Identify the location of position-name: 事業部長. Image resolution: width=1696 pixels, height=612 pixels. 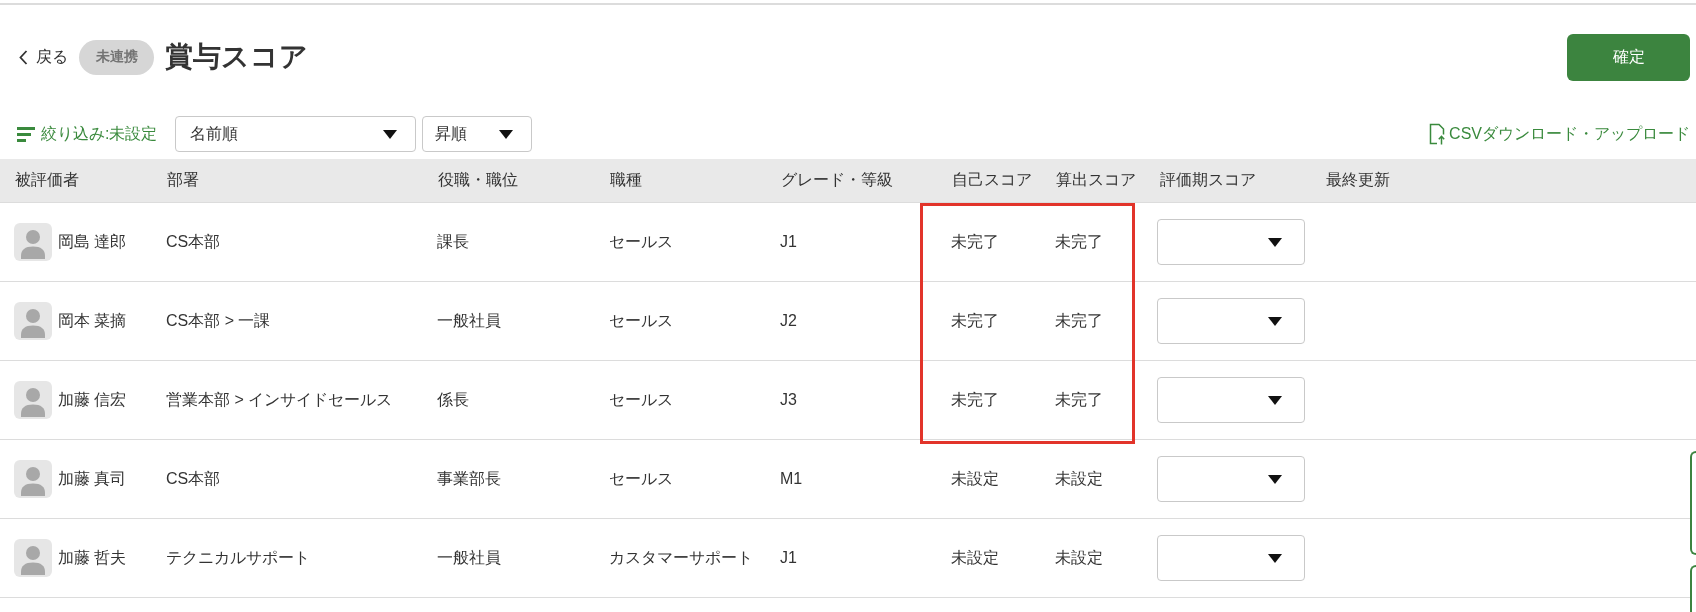
(469, 478).